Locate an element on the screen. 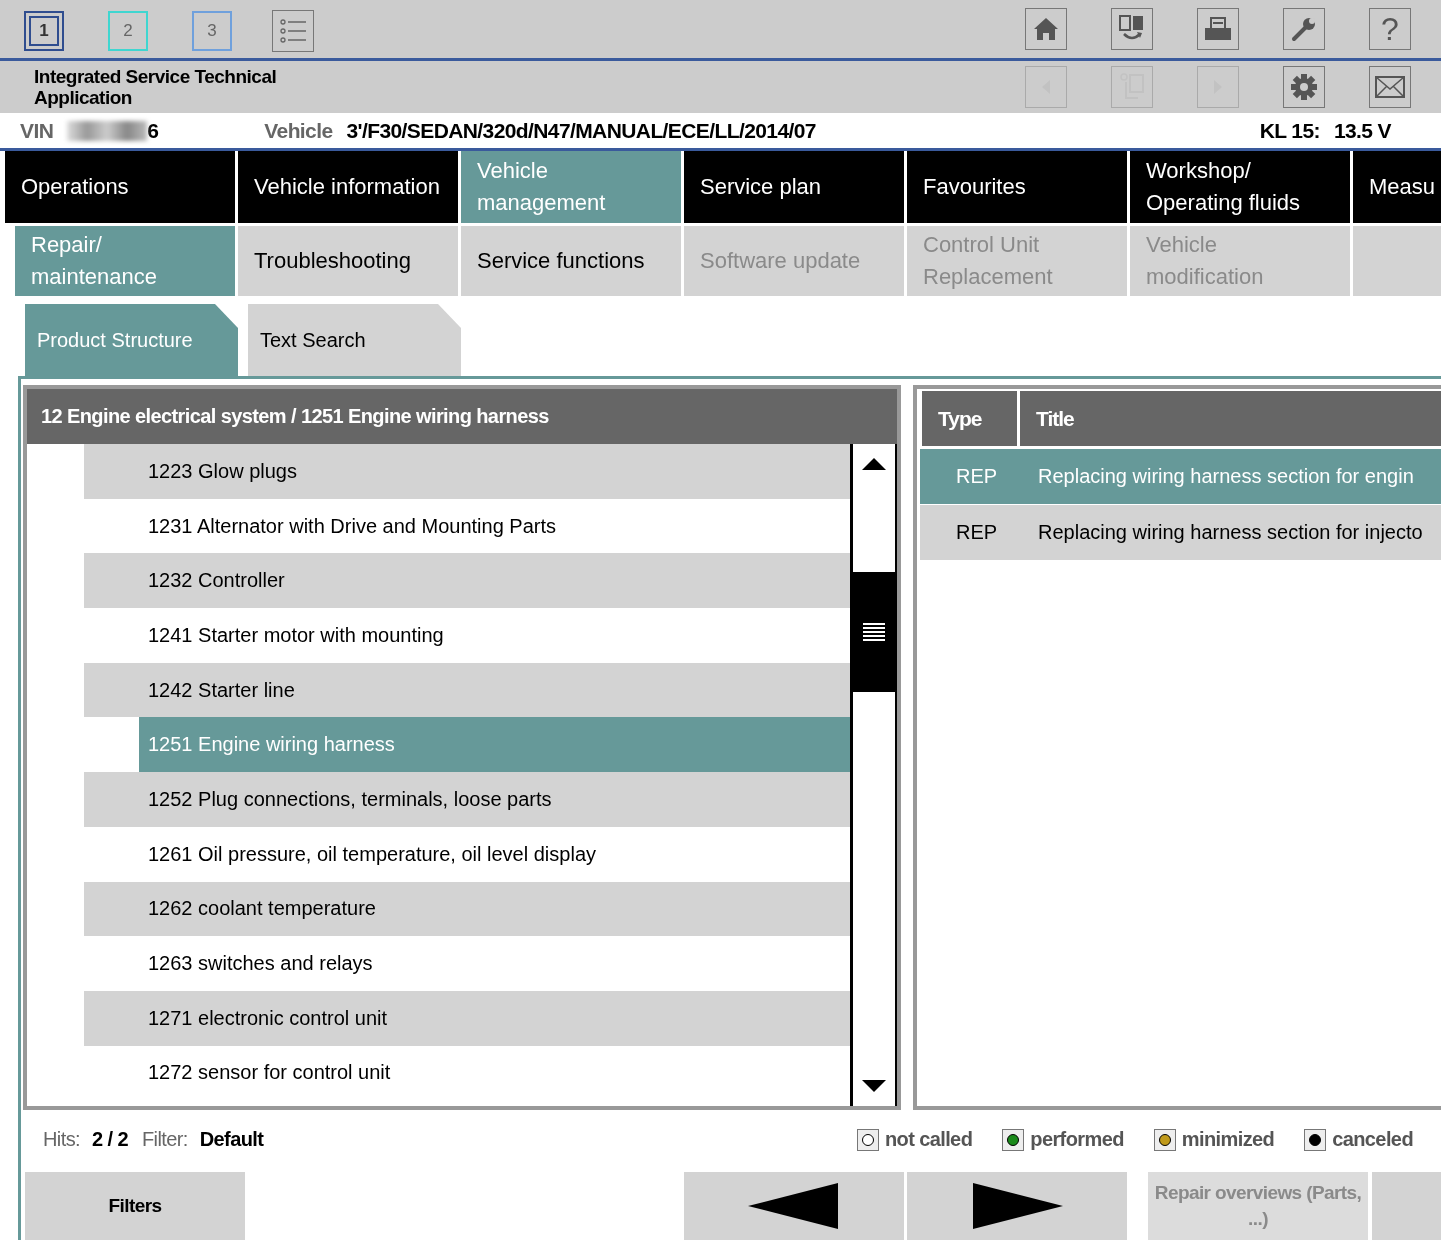  footer-button: Filters is located at coordinates (135, 1206).